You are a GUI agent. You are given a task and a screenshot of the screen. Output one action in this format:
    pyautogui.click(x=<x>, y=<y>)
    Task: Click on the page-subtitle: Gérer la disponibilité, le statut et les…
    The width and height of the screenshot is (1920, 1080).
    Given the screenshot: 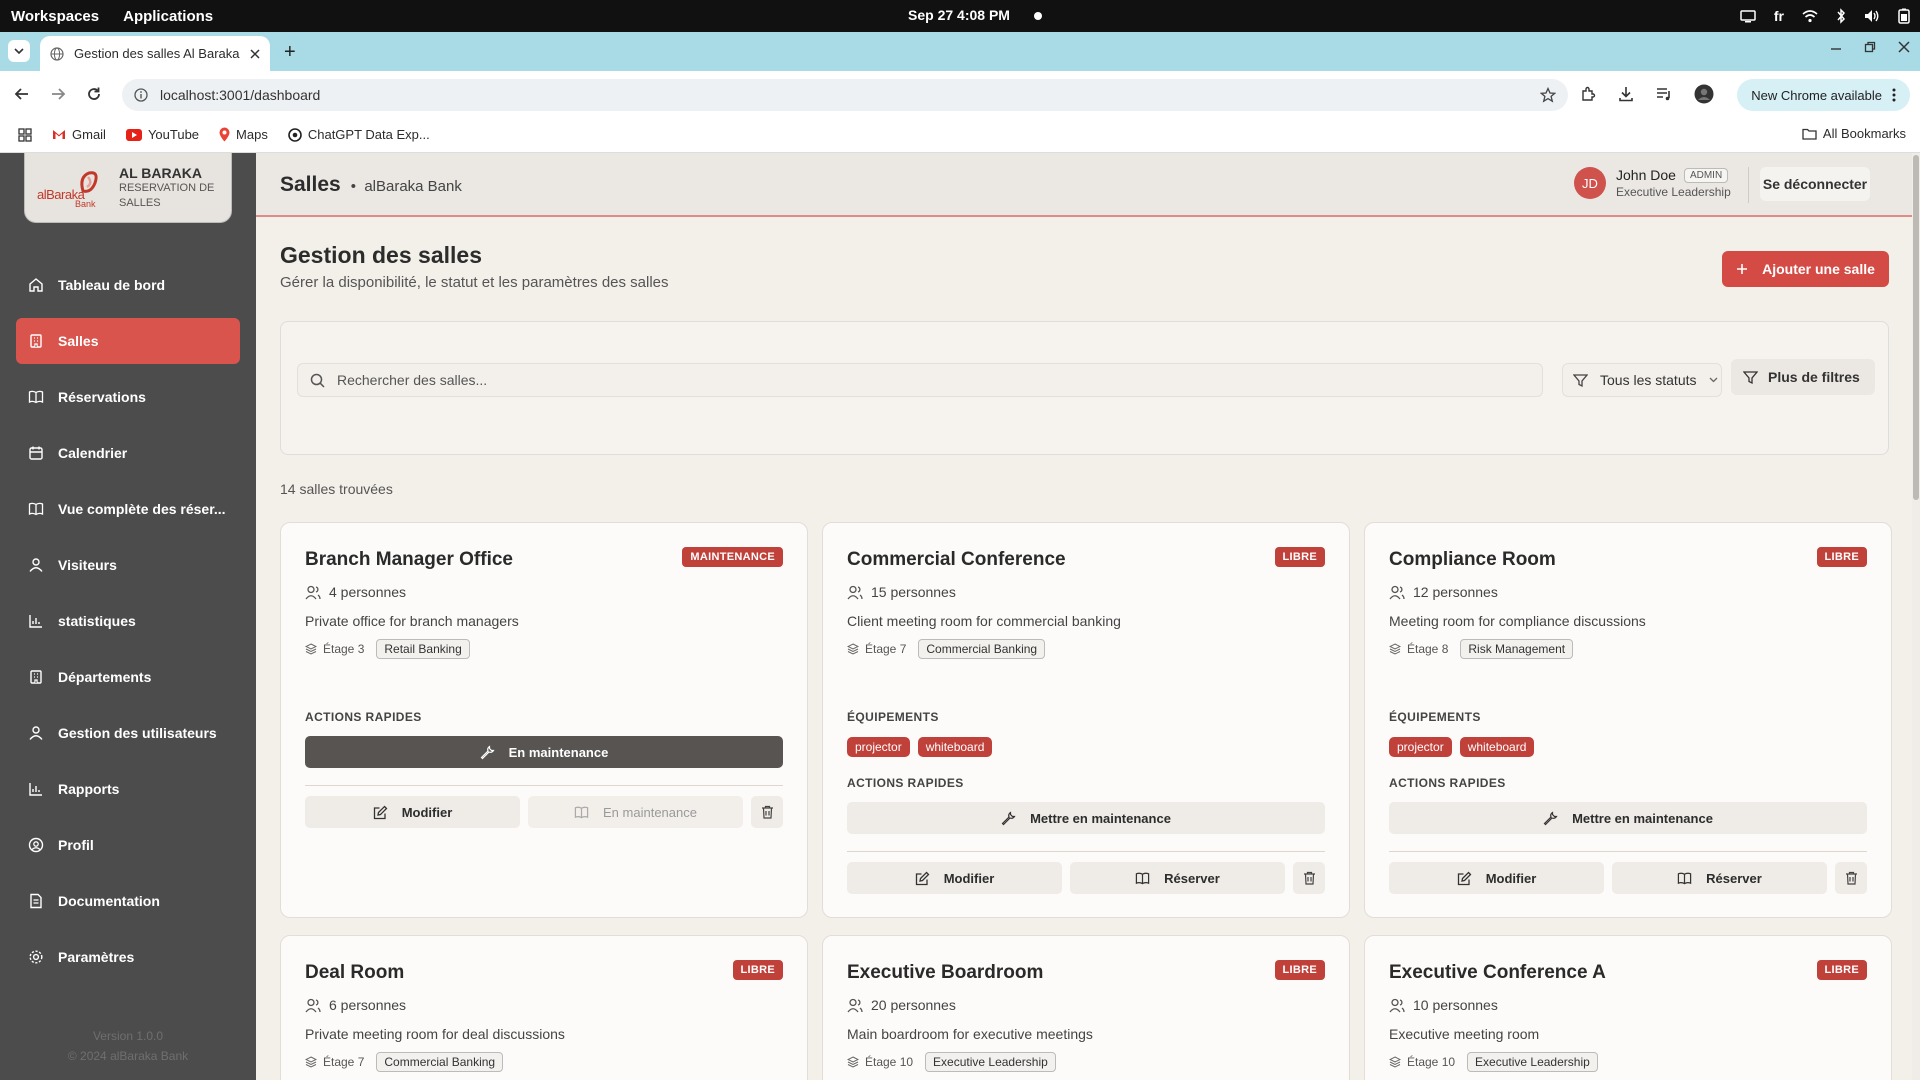 What is the action you would take?
    pyautogui.click(x=474, y=282)
    